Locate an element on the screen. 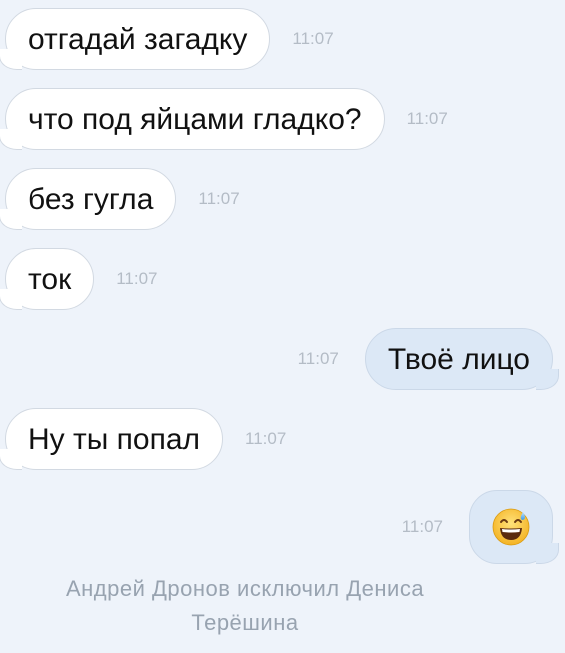 The width and height of the screenshot is (565, 653). system-message-line: Андрей Дронов исключил Дениса is located at coordinates (245, 588).